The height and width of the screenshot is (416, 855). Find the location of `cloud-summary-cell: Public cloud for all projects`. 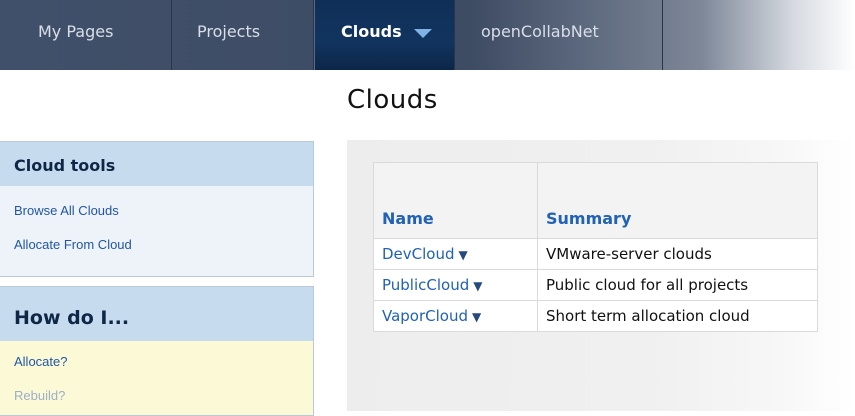

cloud-summary-cell: Public cloud for all projects is located at coordinates (677, 285).